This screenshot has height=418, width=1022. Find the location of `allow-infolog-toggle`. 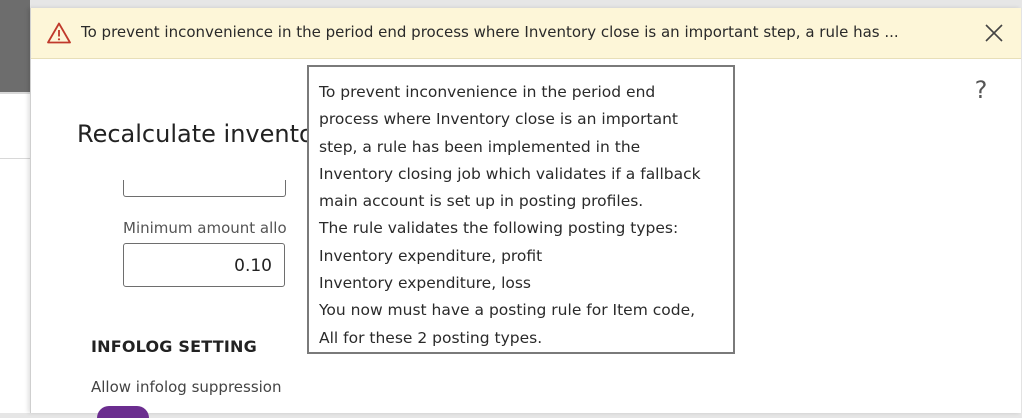

allow-infolog-toggle is located at coordinates (123, 412).